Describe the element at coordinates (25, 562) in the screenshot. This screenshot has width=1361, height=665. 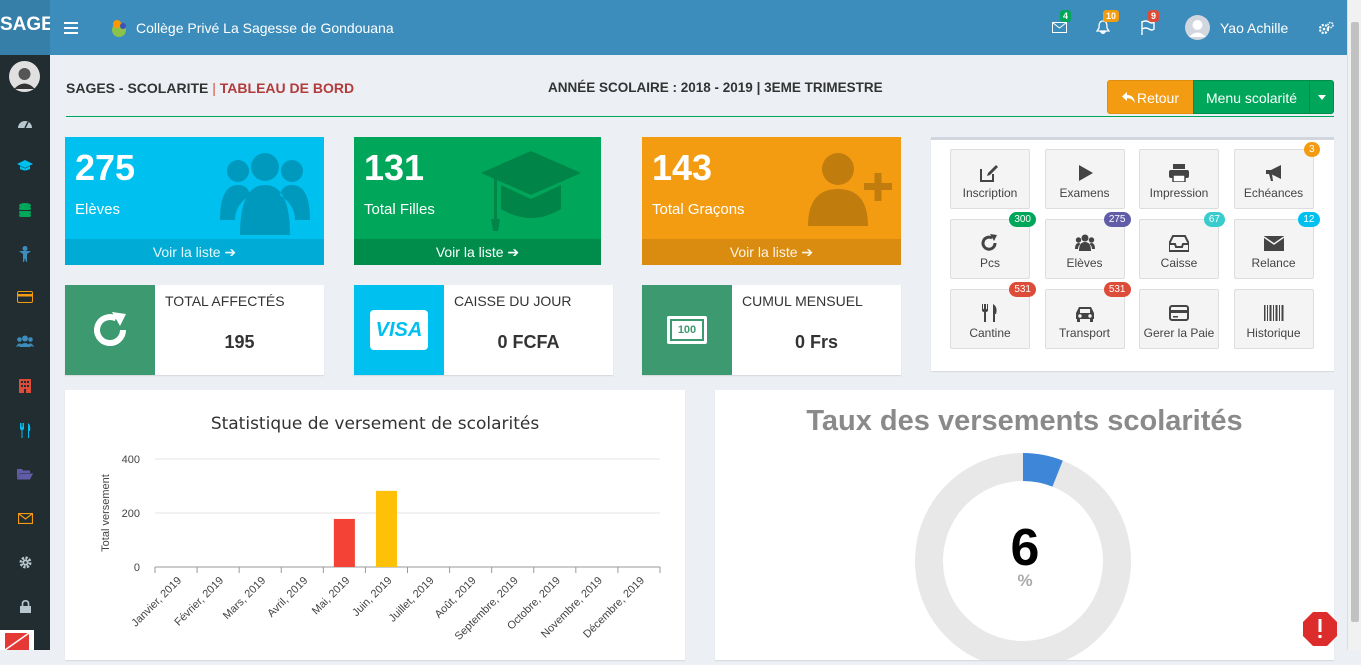
I see `gear-icon` at that location.